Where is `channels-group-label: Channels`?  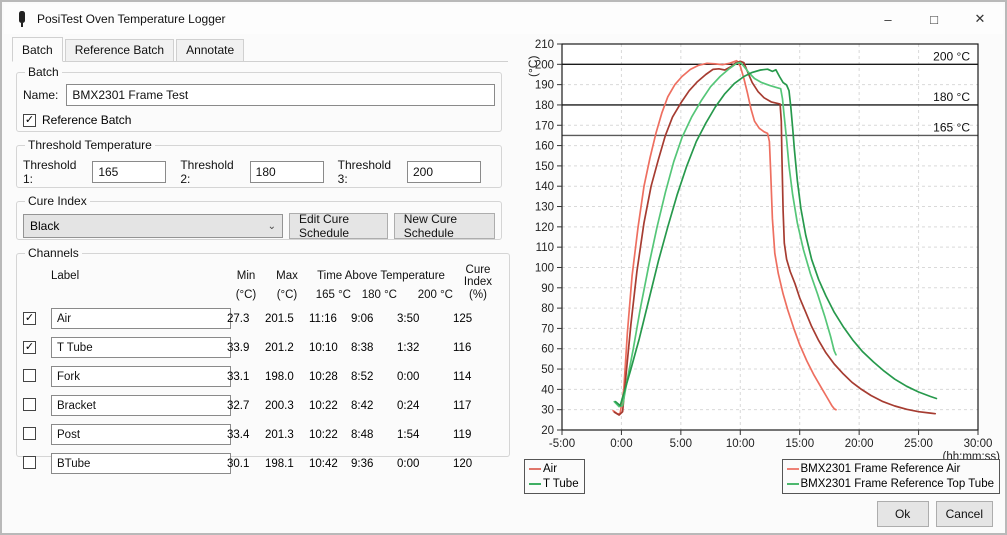
channels-group-label: Channels is located at coordinates (53, 253).